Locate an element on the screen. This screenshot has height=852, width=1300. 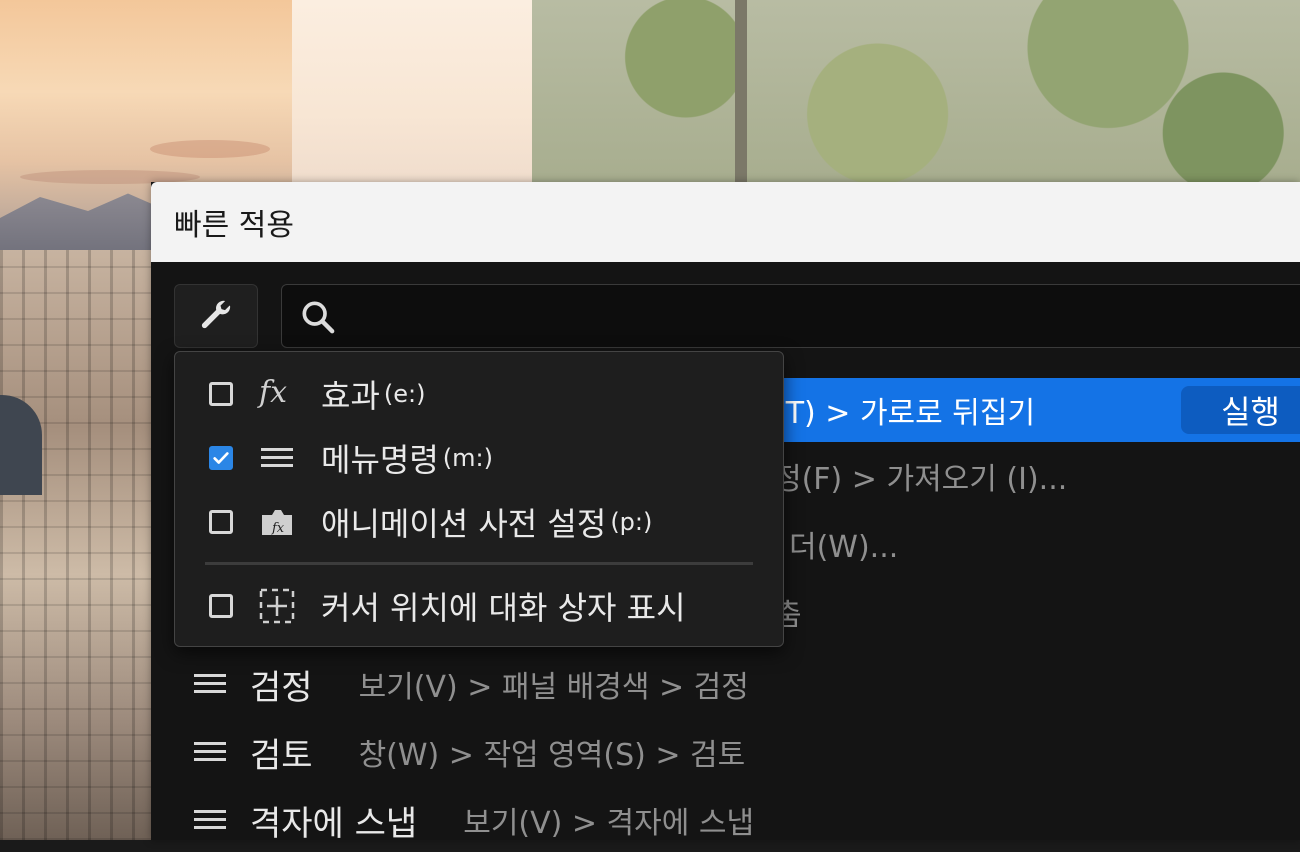
search-box is located at coordinates (790, 316).